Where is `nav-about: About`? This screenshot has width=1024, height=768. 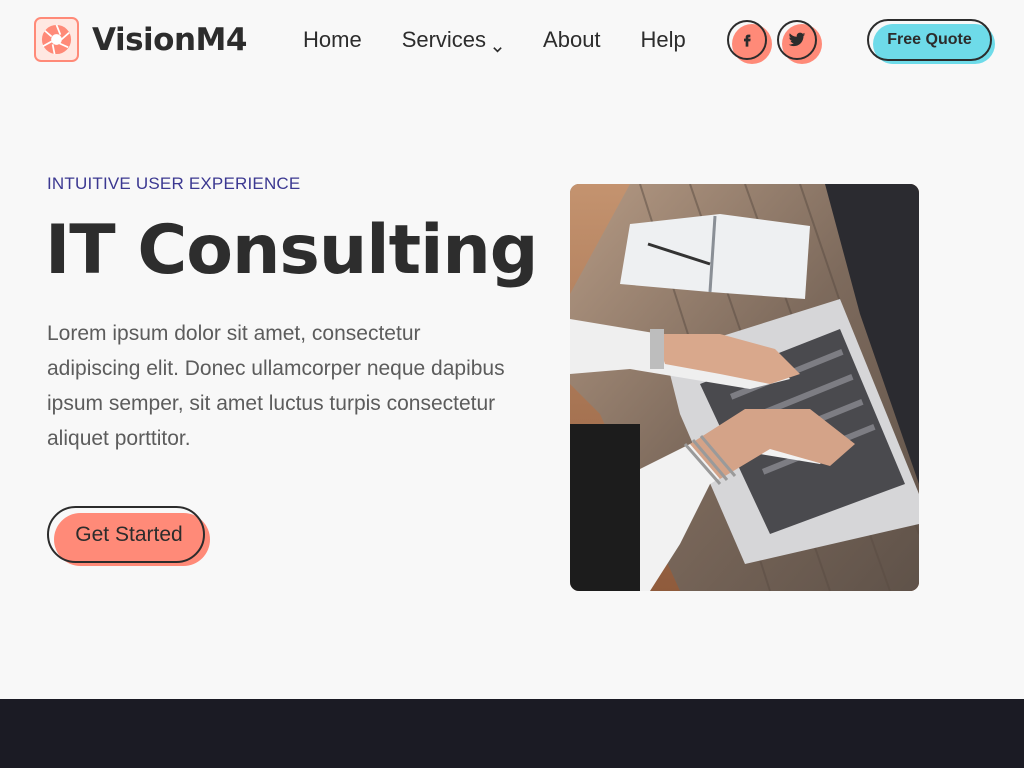
nav-about: About is located at coordinates (572, 40).